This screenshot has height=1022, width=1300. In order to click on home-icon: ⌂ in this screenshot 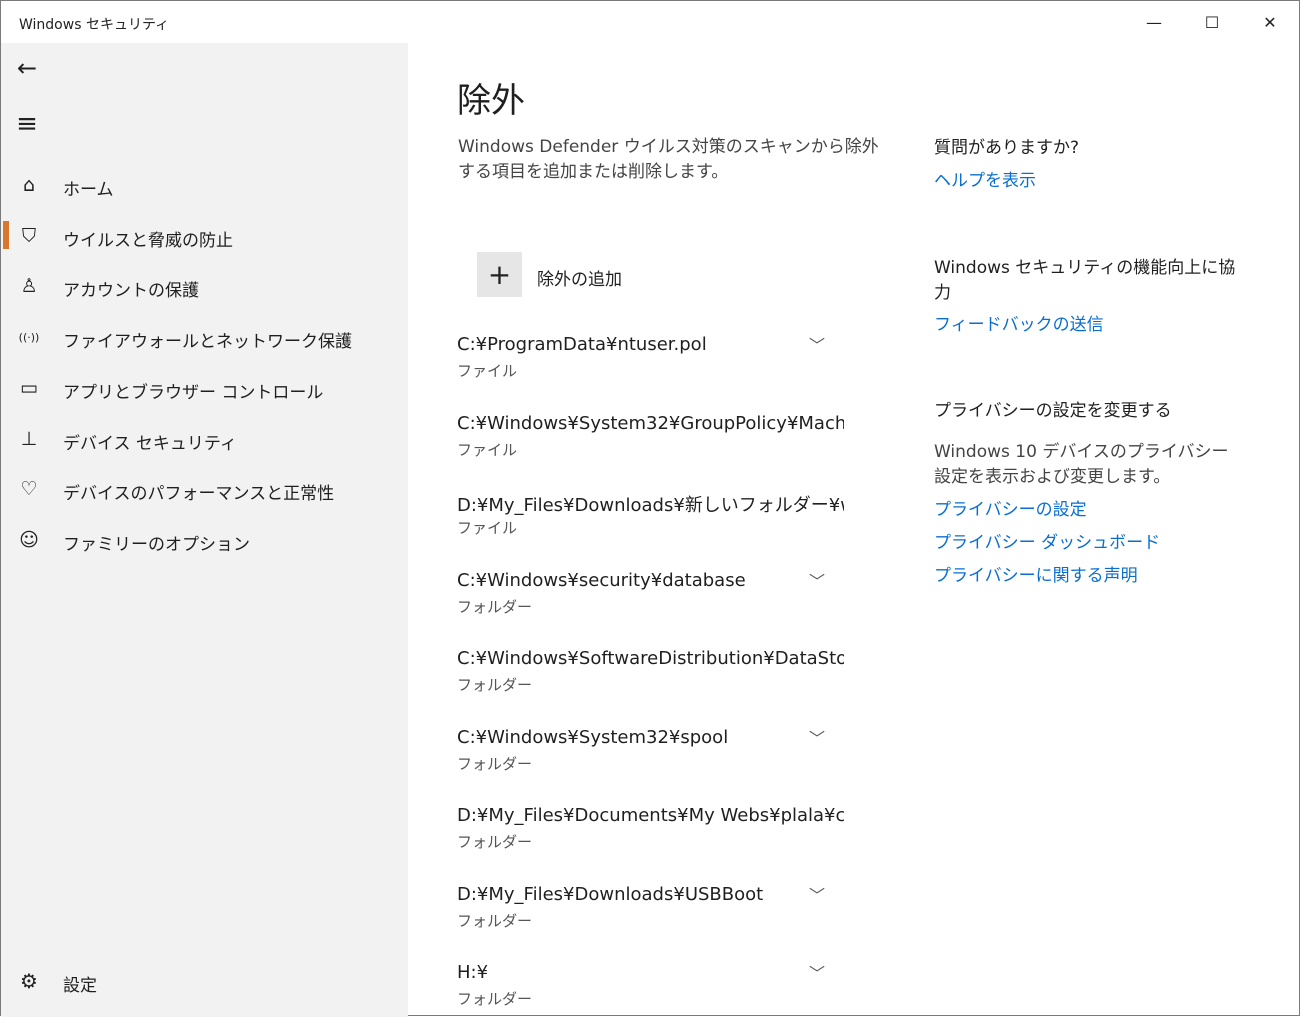, I will do `click(29, 185)`.